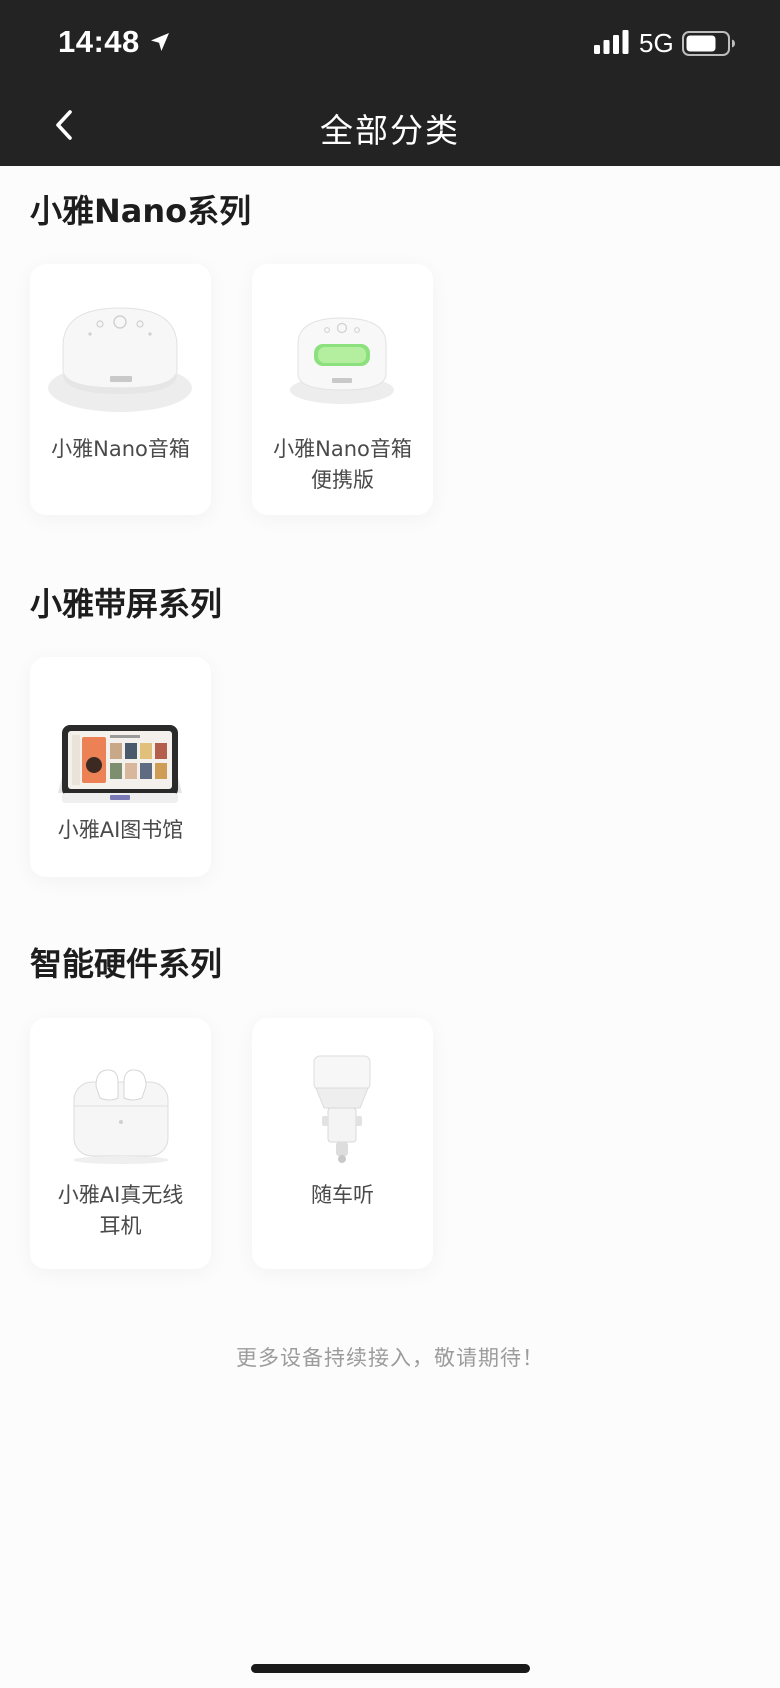 Image resolution: width=780 pixels, height=1688 pixels. I want to click on product-card-ai-library: 小雅AI图书馆, so click(120, 767).